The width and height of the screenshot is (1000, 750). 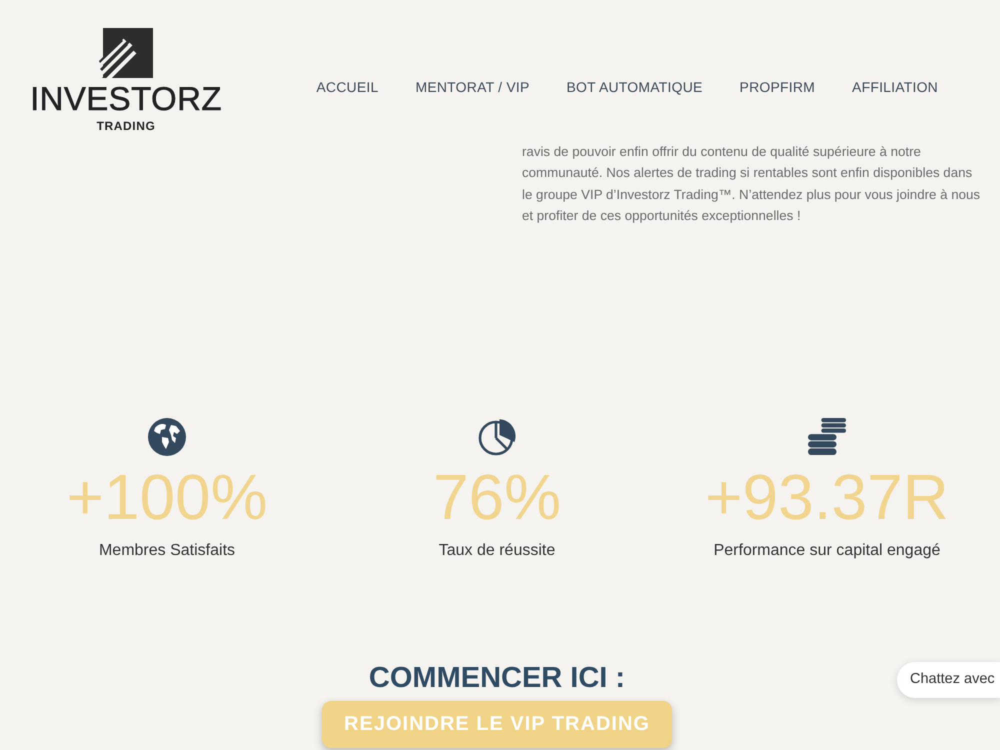 What do you see at coordinates (827, 437) in the screenshot?
I see `coins-icon` at bounding box center [827, 437].